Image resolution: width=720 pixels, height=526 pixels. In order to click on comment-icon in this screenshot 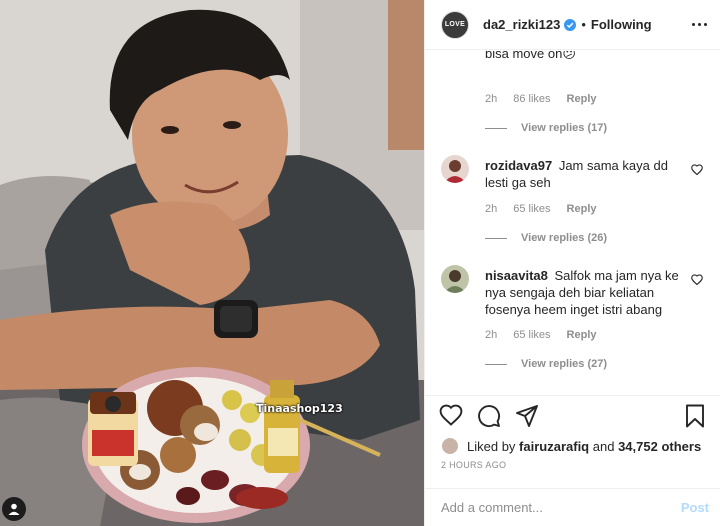, I will do `click(489, 416)`.